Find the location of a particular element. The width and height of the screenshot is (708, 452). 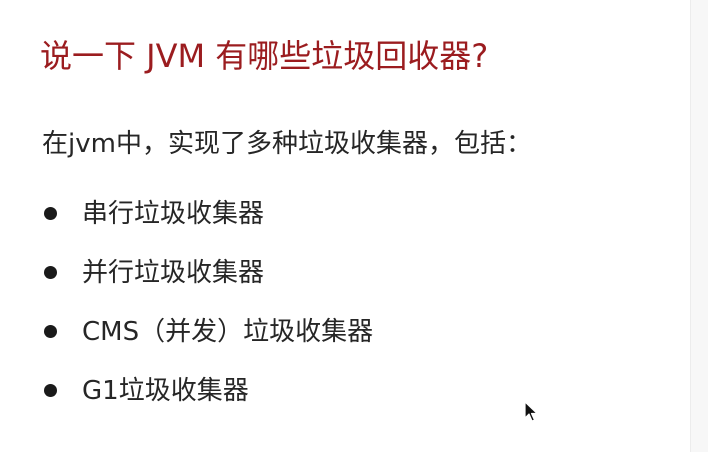

list-item: 串行垃圾收集器 is located at coordinates (207, 213).